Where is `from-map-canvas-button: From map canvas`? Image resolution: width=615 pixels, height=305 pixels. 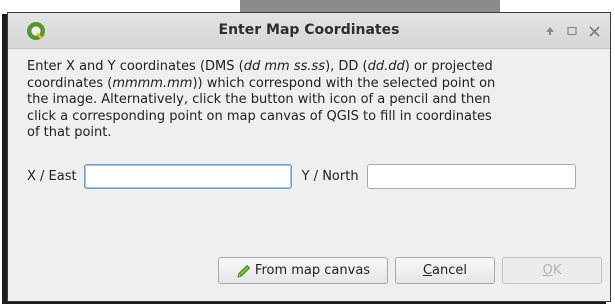
from-map-canvas-button: From map canvas is located at coordinates (303, 270).